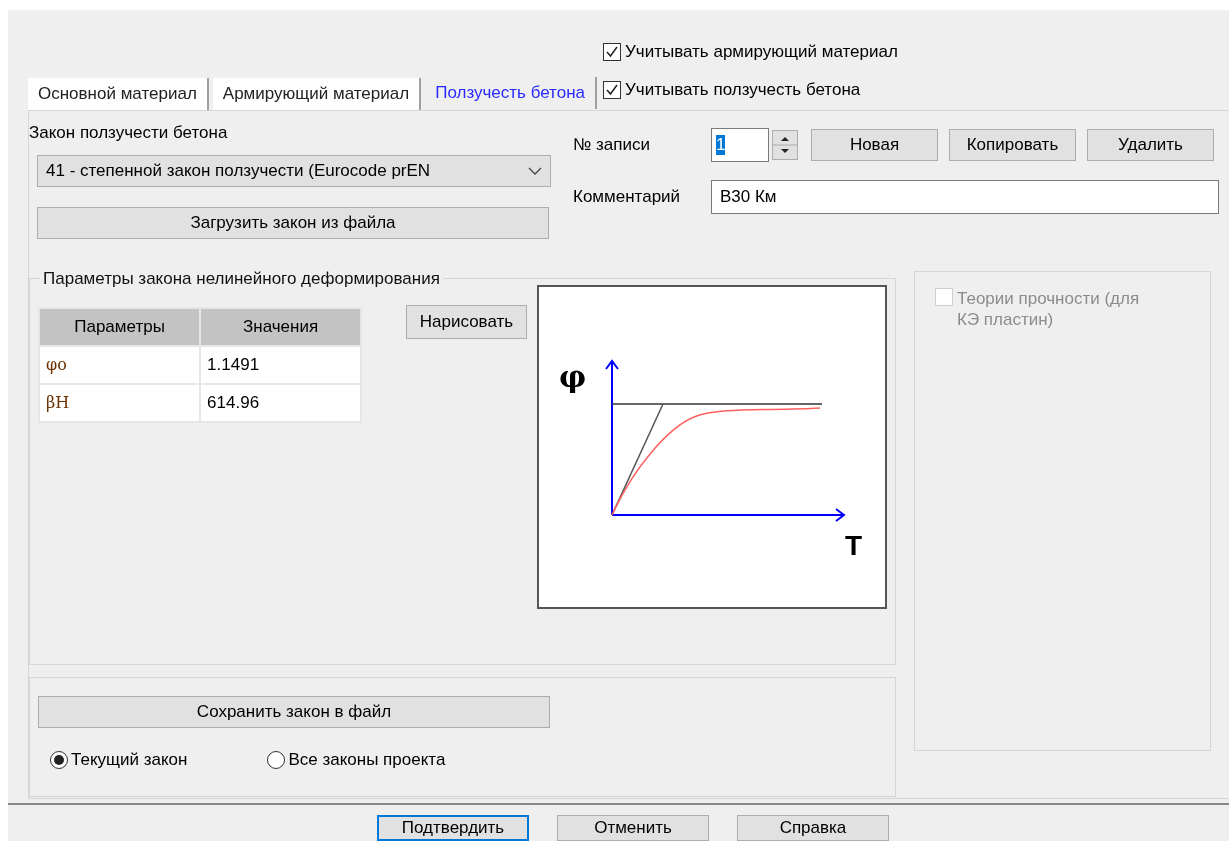 This screenshot has height=841, width=1229. Describe the element at coordinates (317, 93) in the screenshot. I see `tab: Армирующий материал` at that location.